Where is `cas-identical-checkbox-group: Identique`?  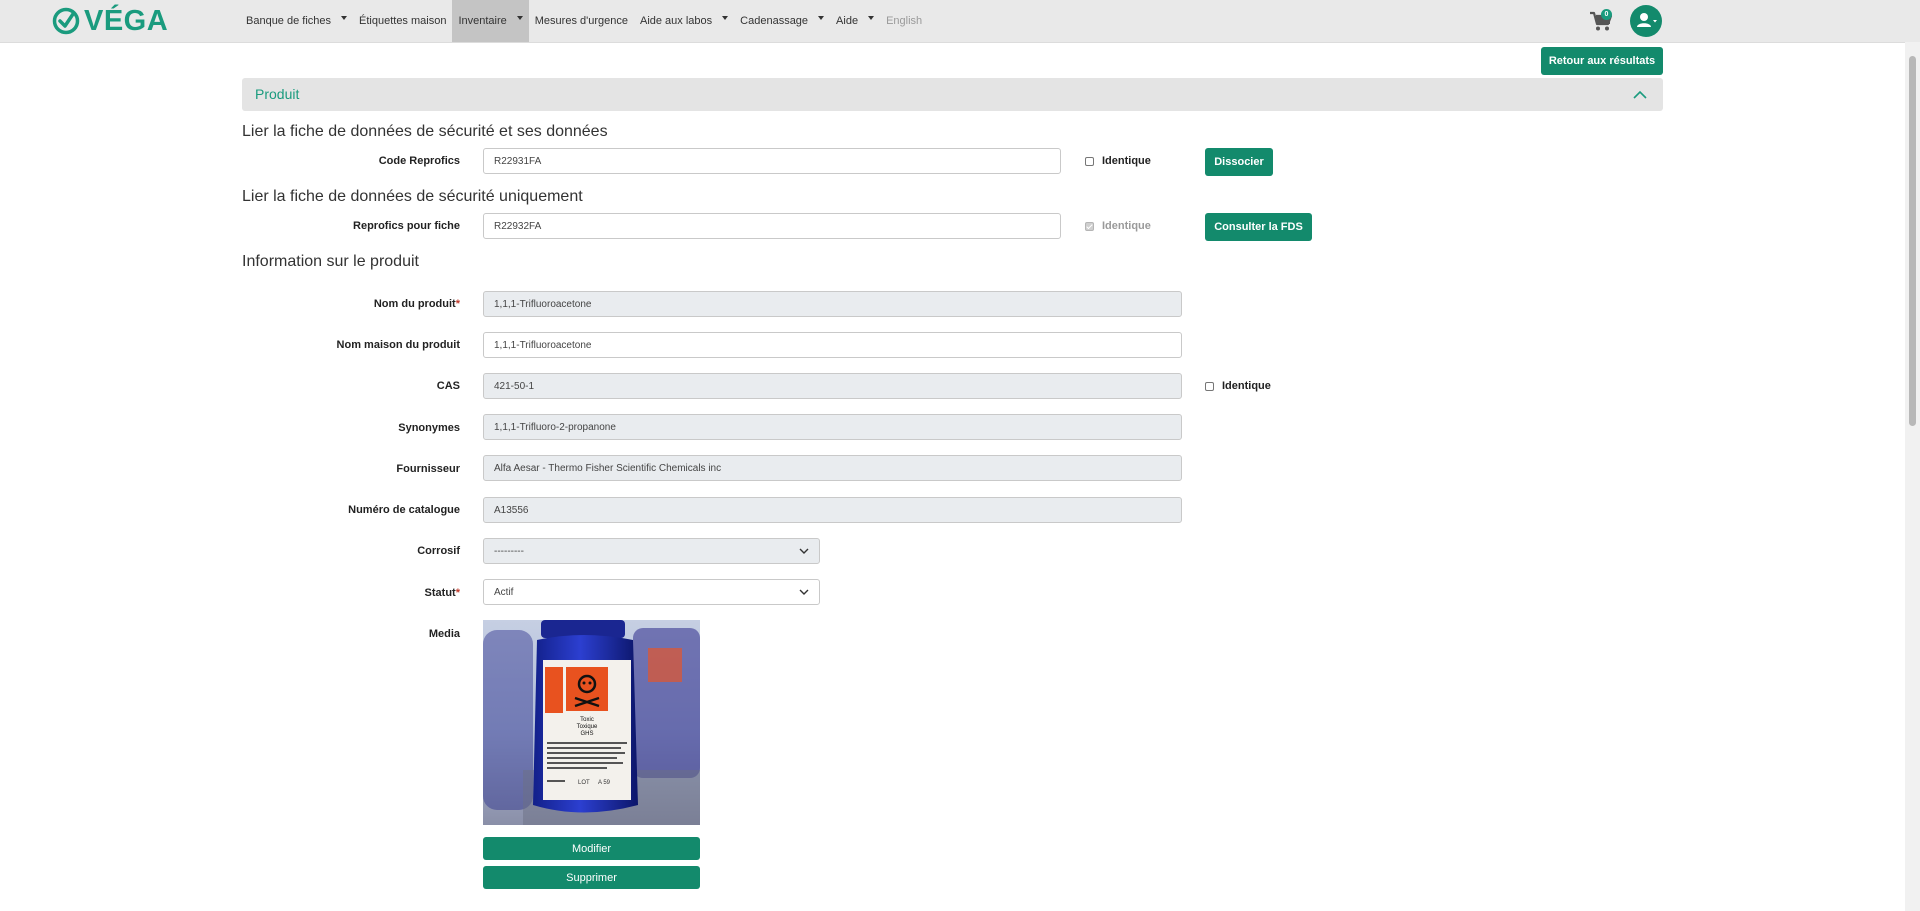
cas-identical-checkbox-group: Identique is located at coordinates (1238, 386).